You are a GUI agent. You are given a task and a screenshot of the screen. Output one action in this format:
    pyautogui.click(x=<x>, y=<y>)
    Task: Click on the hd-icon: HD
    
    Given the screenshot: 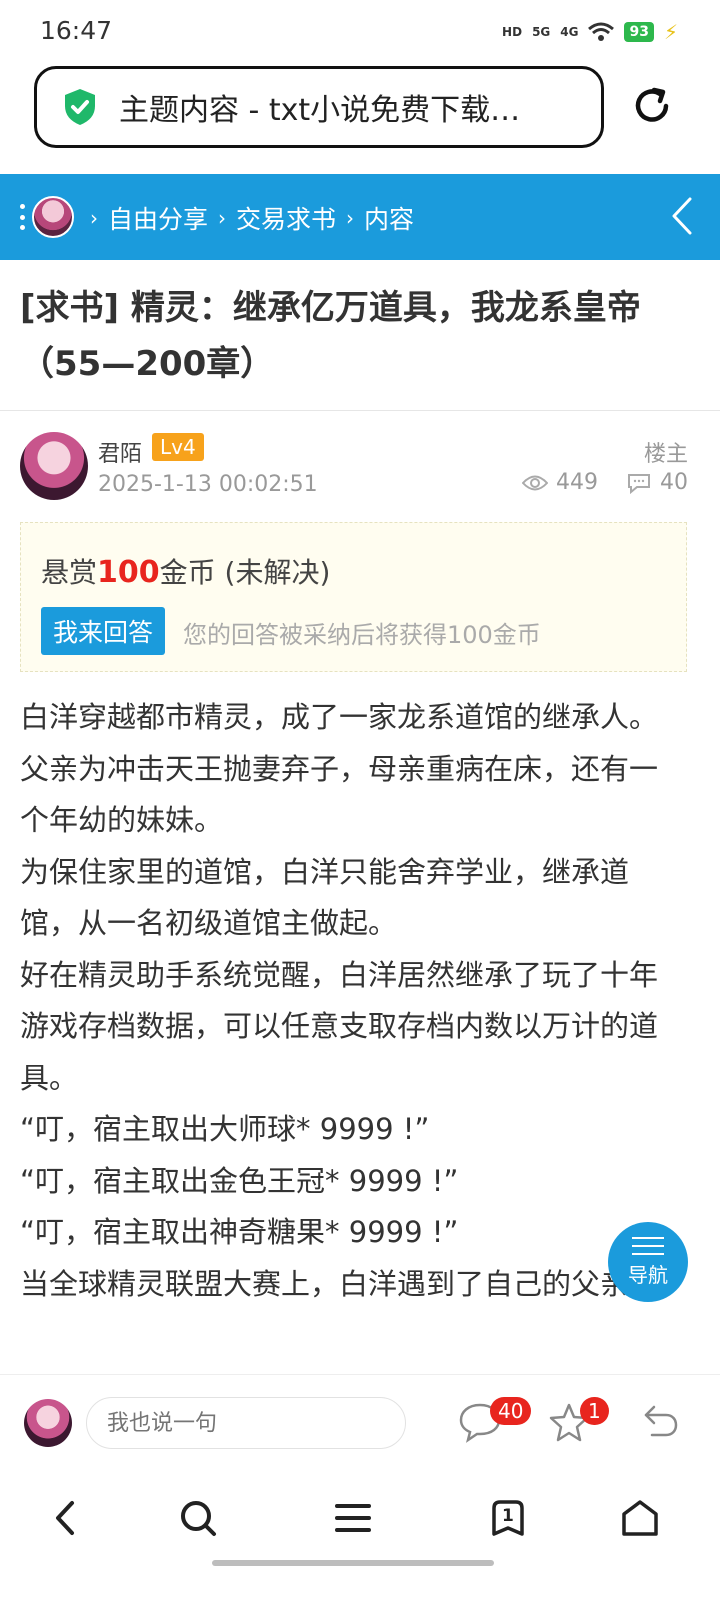 What is the action you would take?
    pyautogui.click(x=512, y=32)
    